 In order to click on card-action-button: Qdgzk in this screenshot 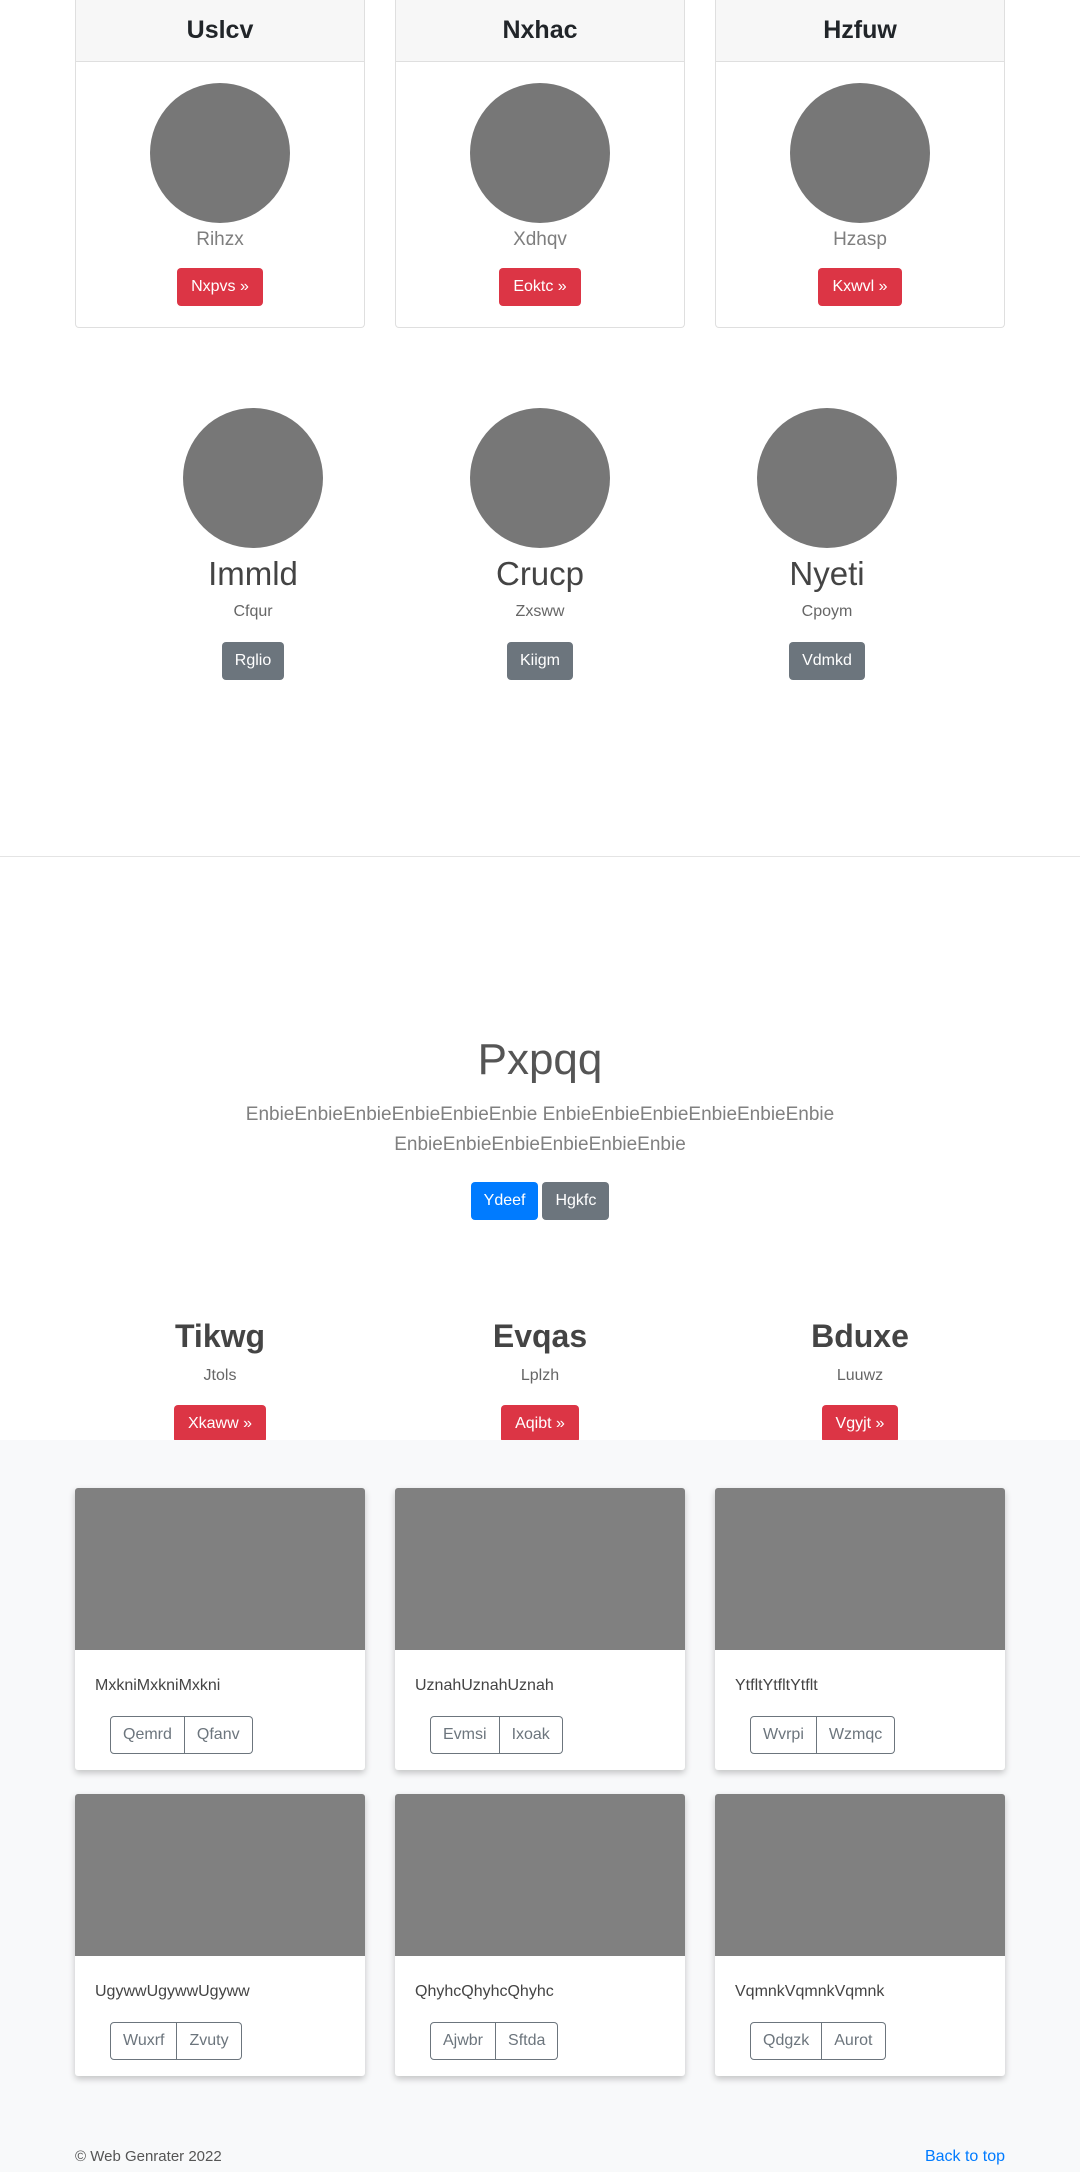, I will do `click(786, 2041)`.